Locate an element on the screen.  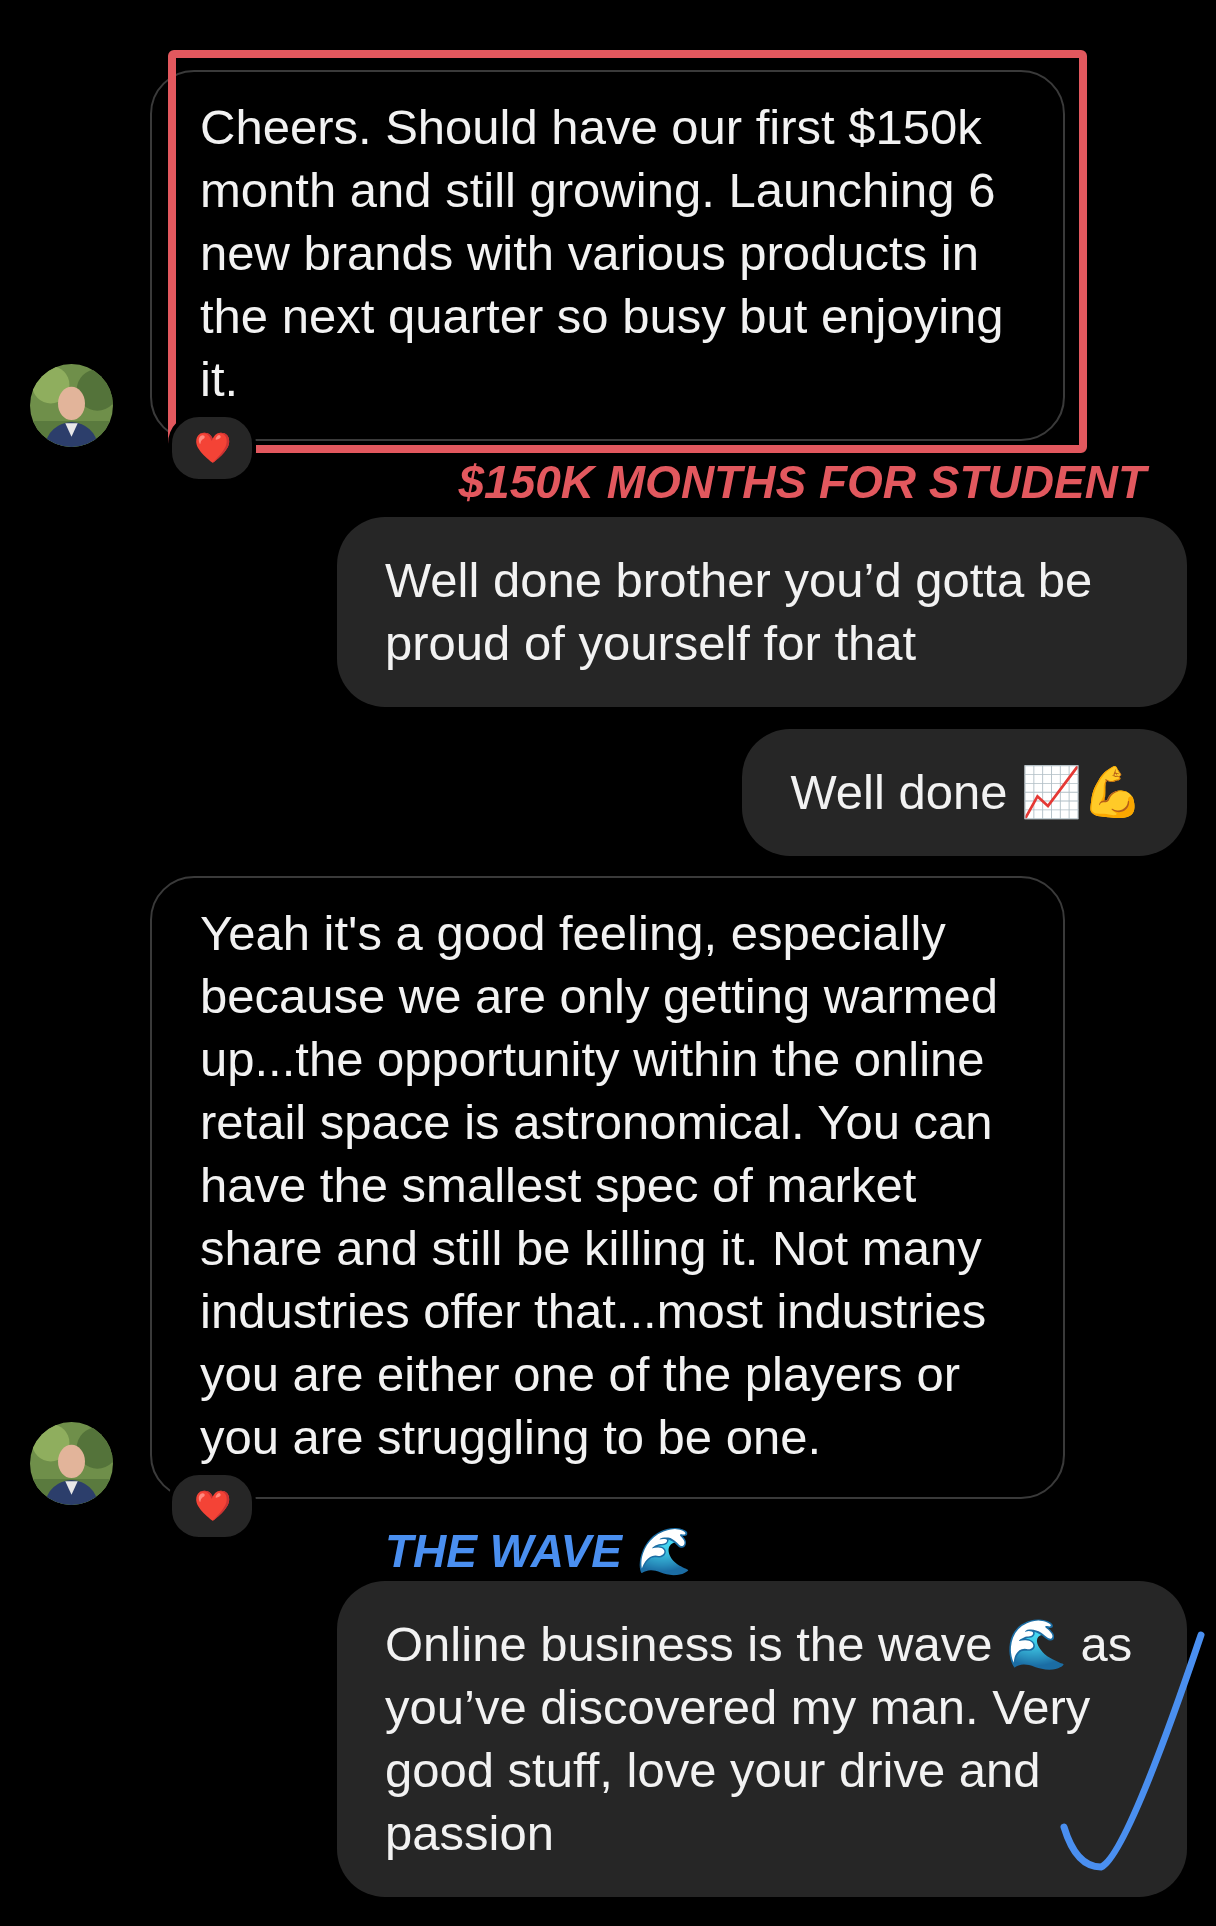
annotation-caption: THE WAVE 🌊 is located at coordinates (538, 1551).